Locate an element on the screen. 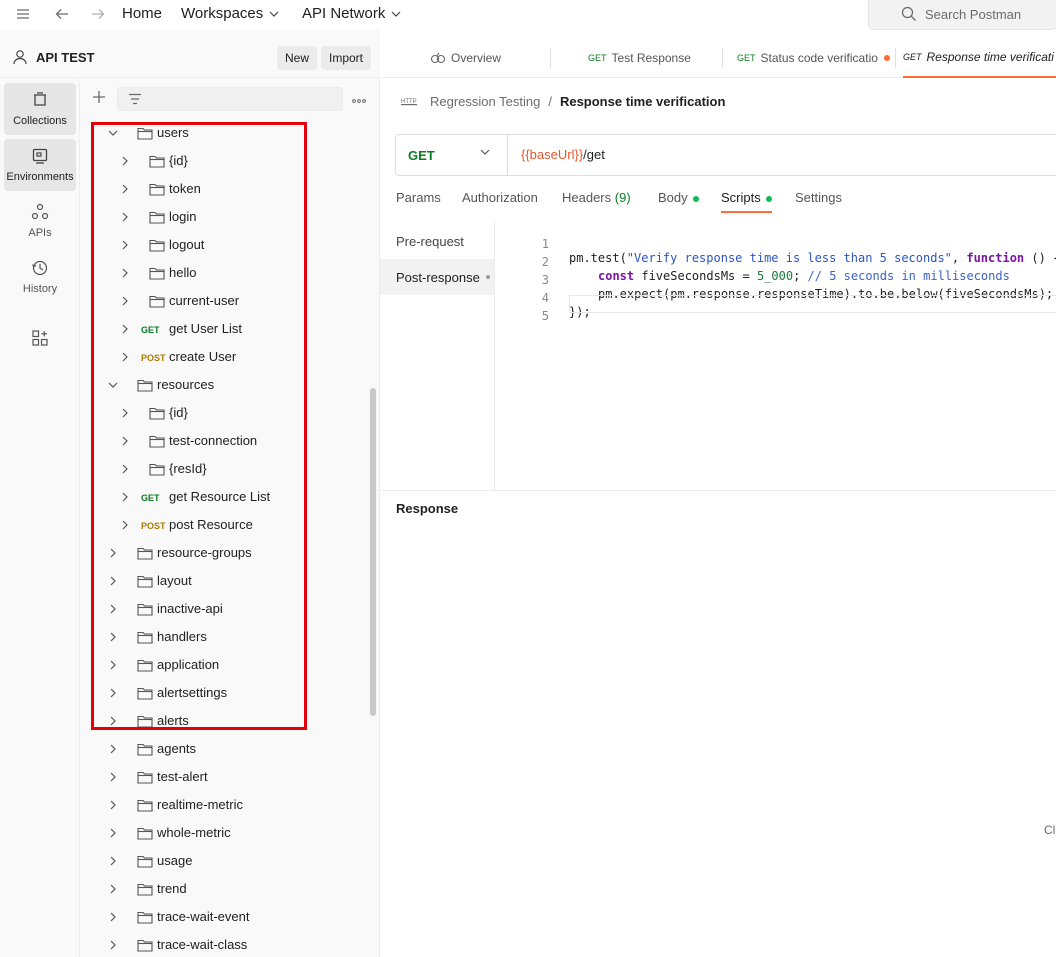 The image size is (1056, 957). tree-folder-item: test-alert is located at coordinates (225, 777).